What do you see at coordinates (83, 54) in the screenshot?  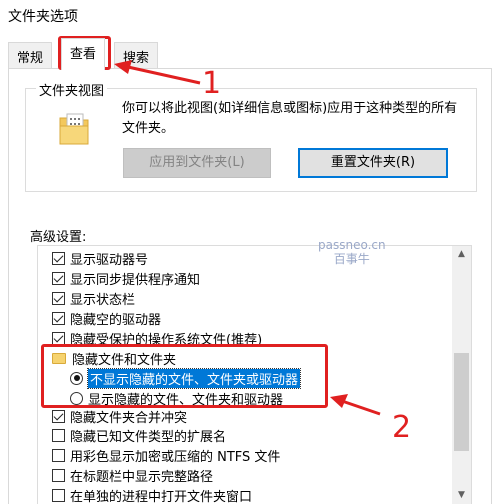 I see `tab-view: 查看` at bounding box center [83, 54].